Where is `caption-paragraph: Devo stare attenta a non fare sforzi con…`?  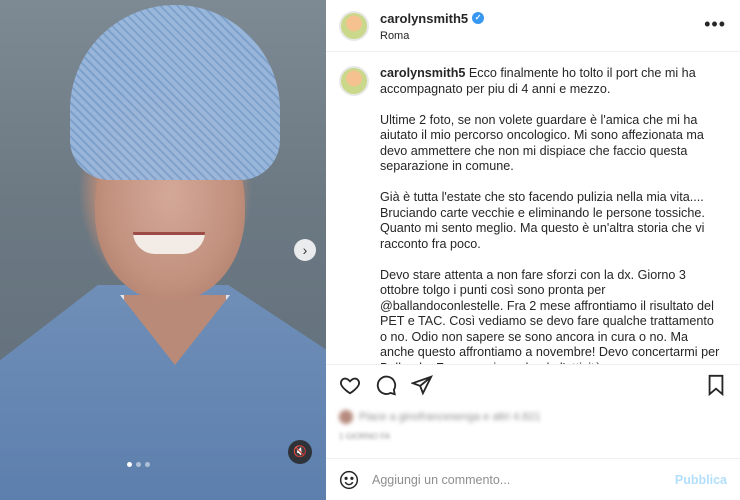 caption-paragraph: Devo stare attenta a non fare sforzi con… is located at coordinates (550, 316).